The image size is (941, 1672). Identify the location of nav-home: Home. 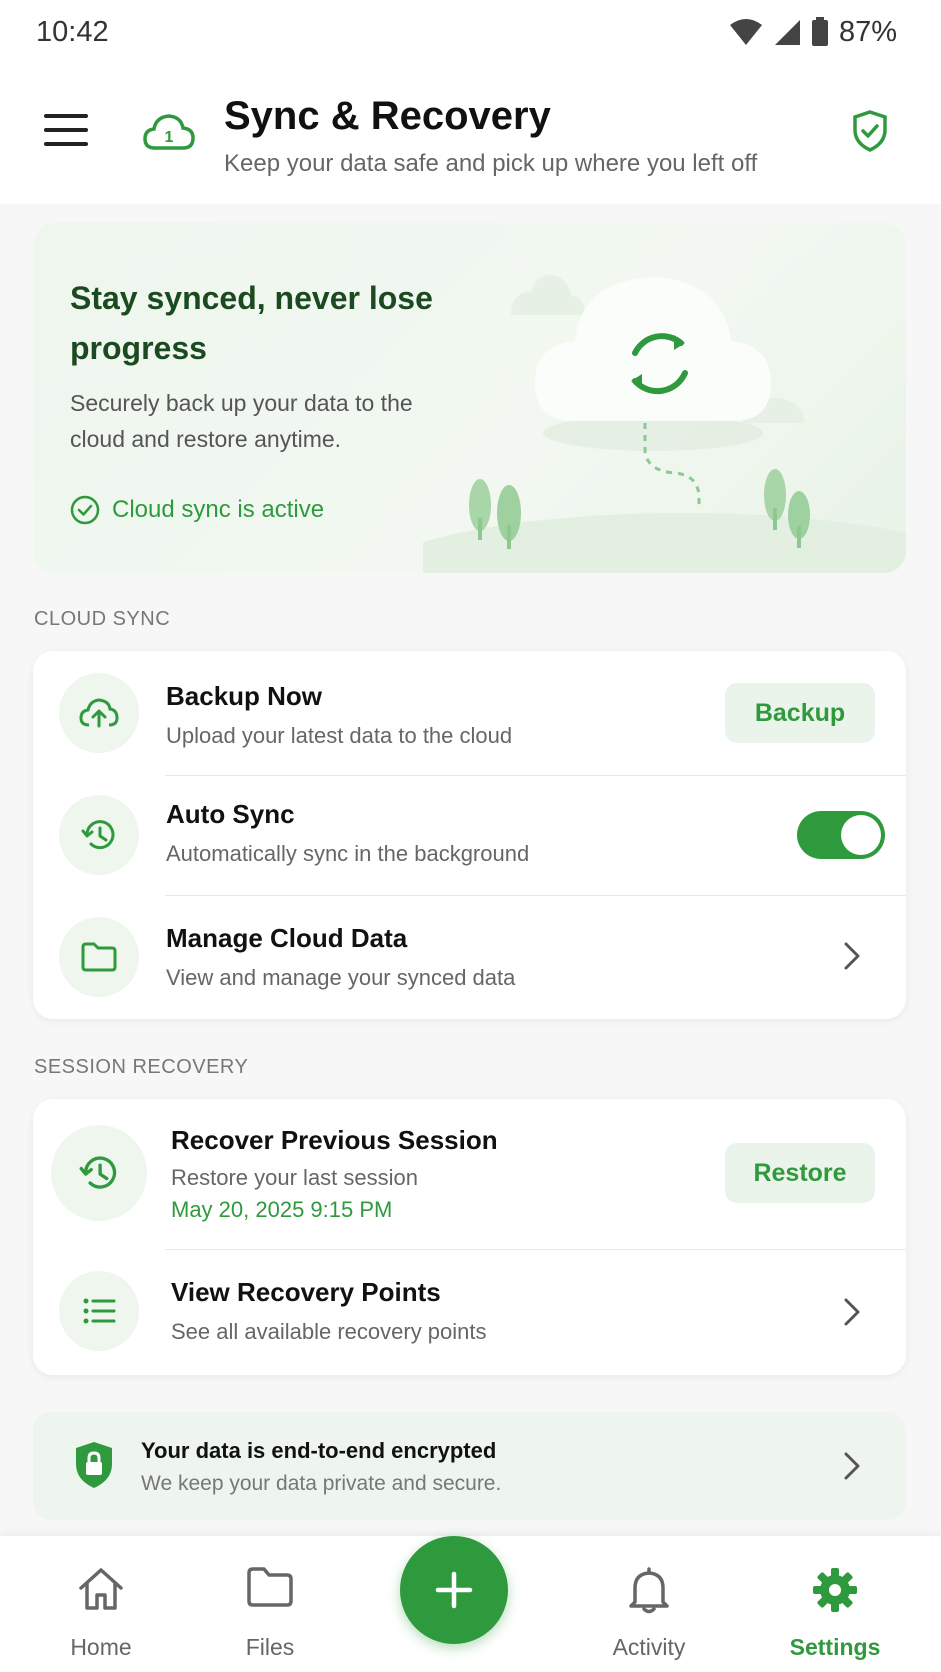
(101, 1604).